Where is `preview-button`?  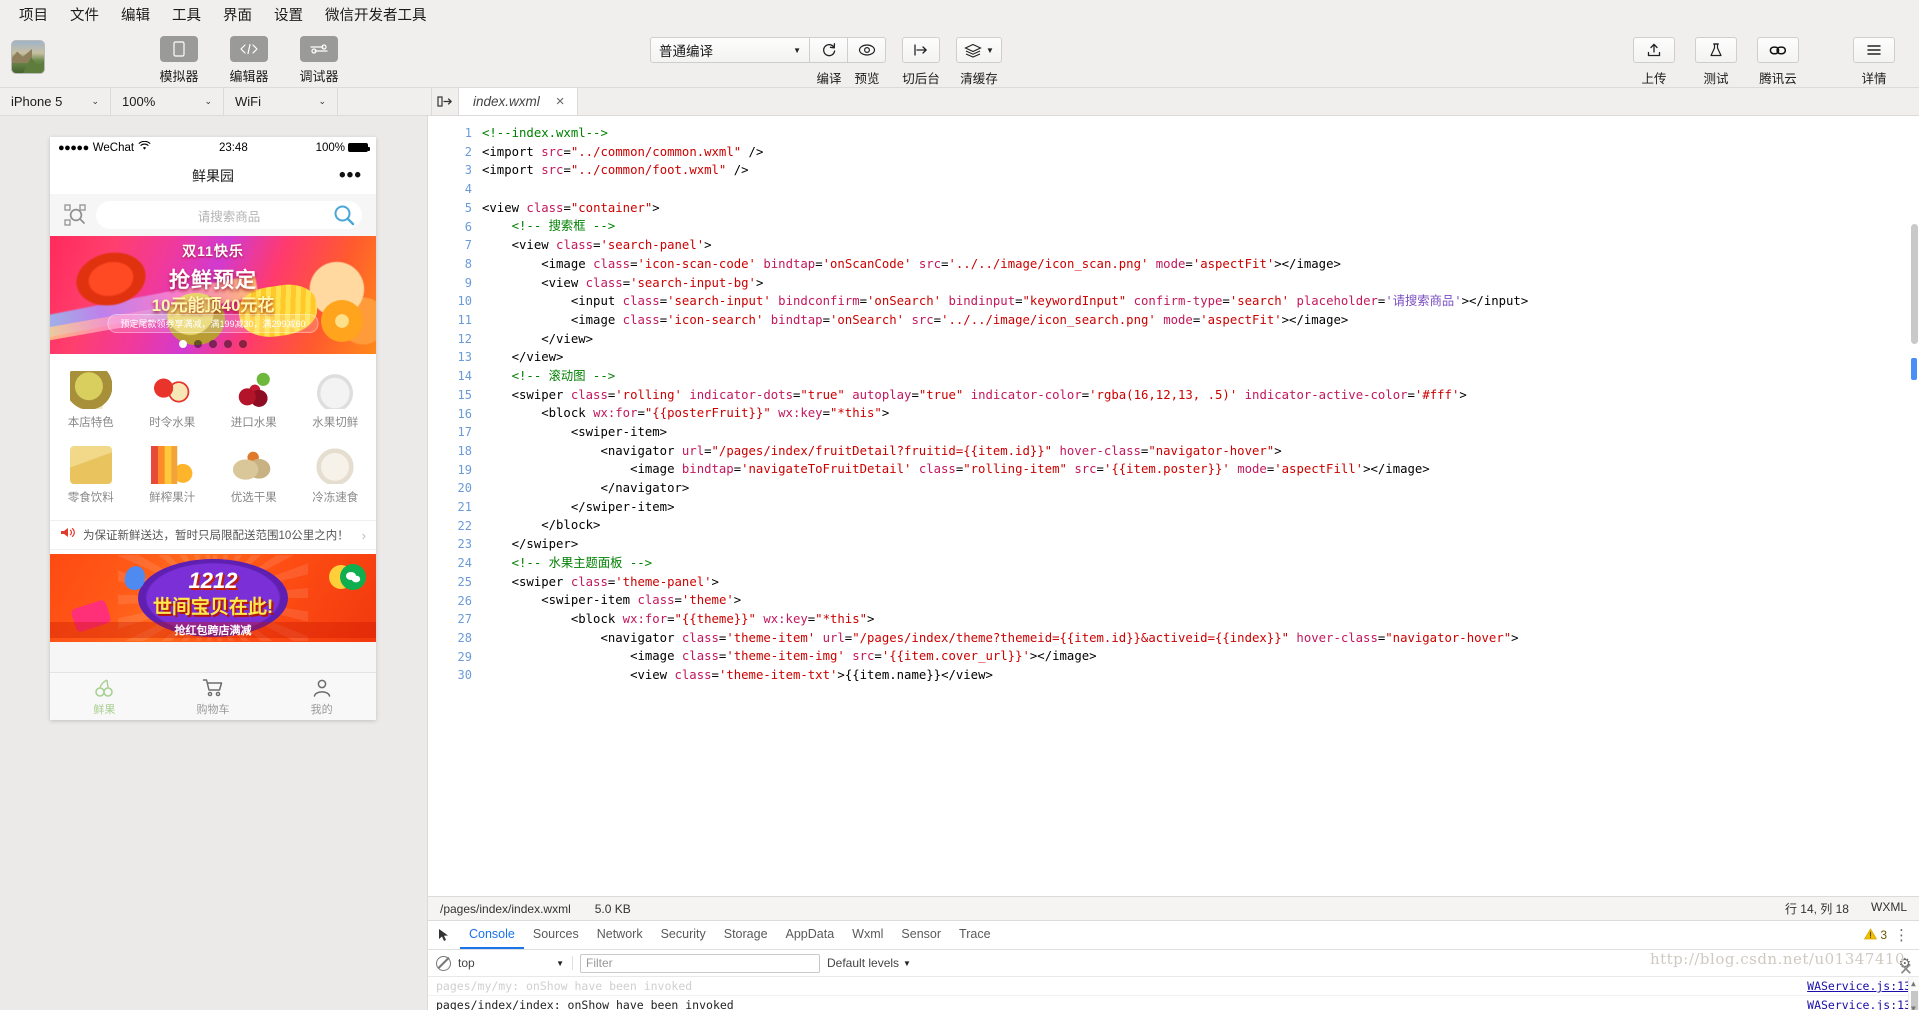 preview-button is located at coordinates (867, 50).